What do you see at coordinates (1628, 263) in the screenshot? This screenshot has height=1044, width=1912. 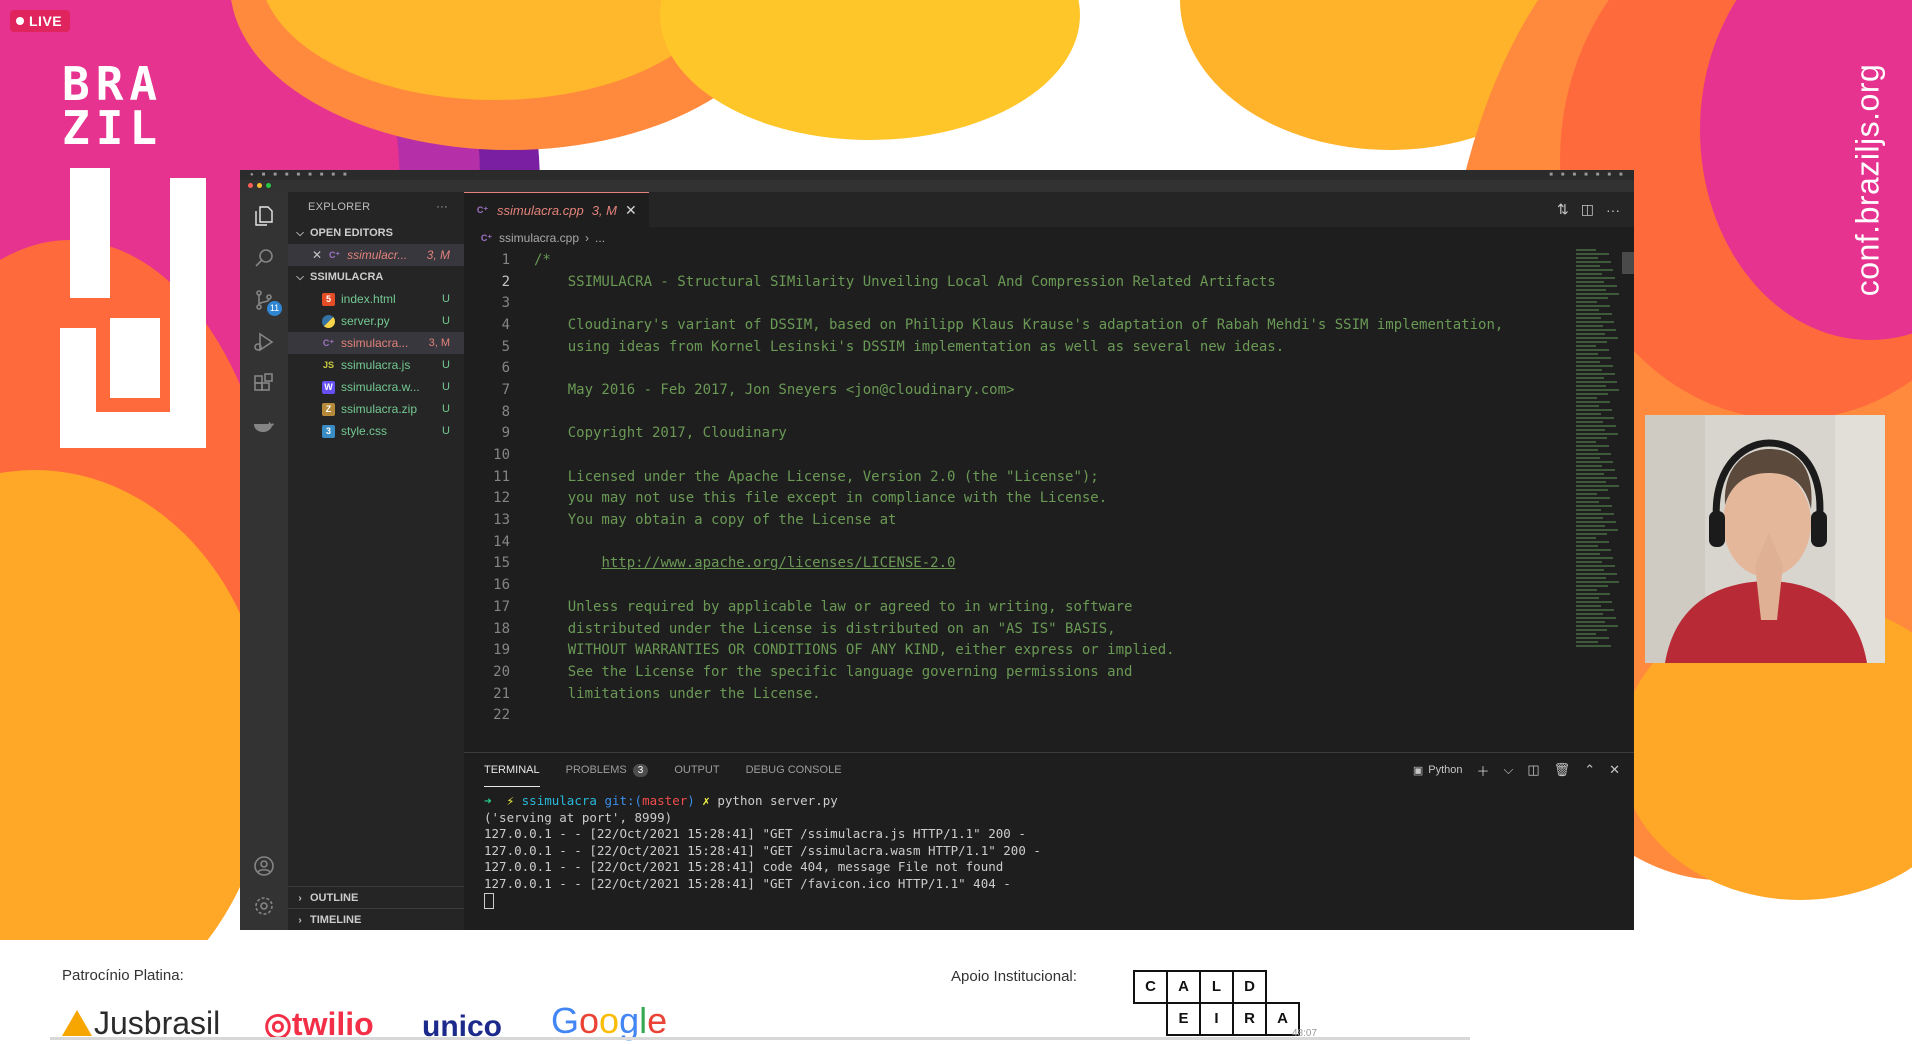 I see `editor-scrollbar` at bounding box center [1628, 263].